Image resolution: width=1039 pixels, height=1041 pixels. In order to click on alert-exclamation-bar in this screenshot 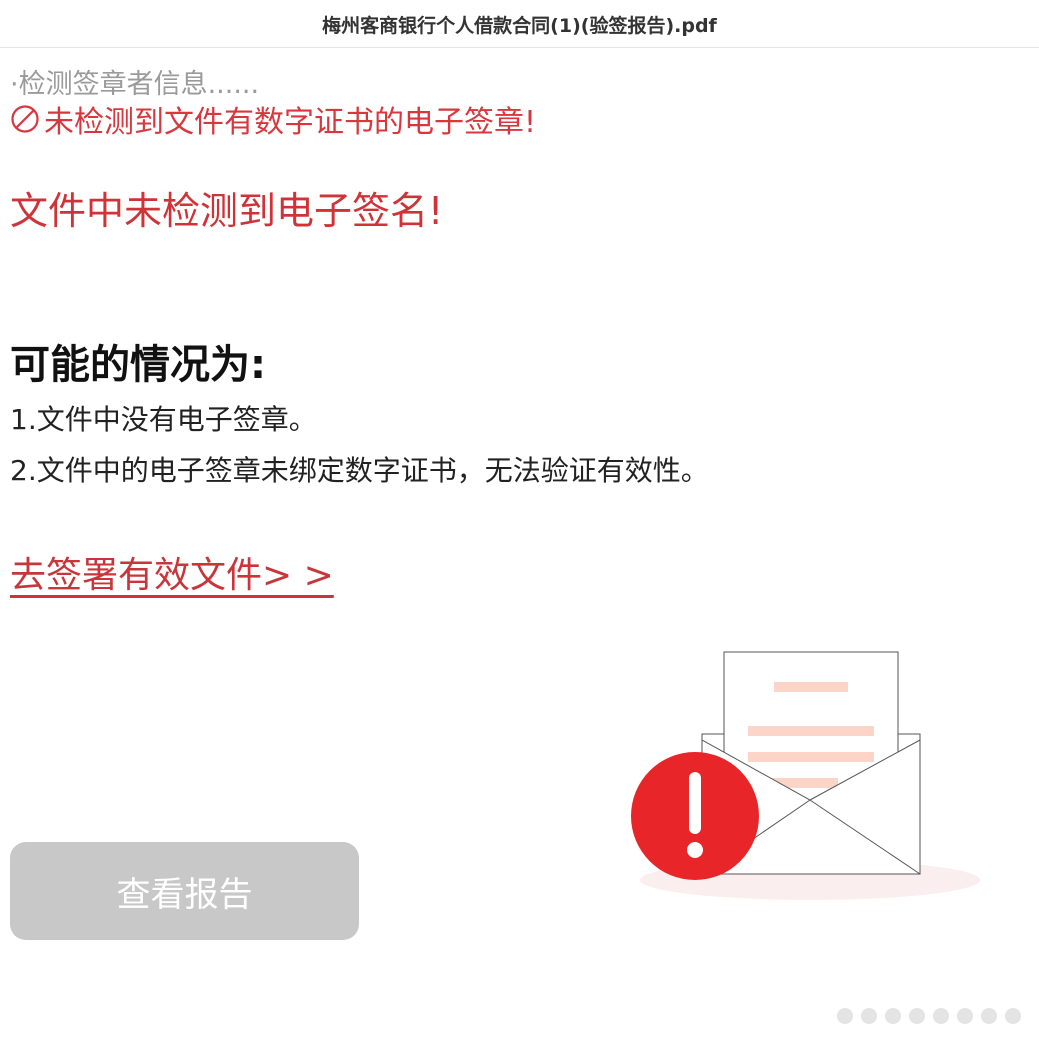, I will do `click(695, 803)`.